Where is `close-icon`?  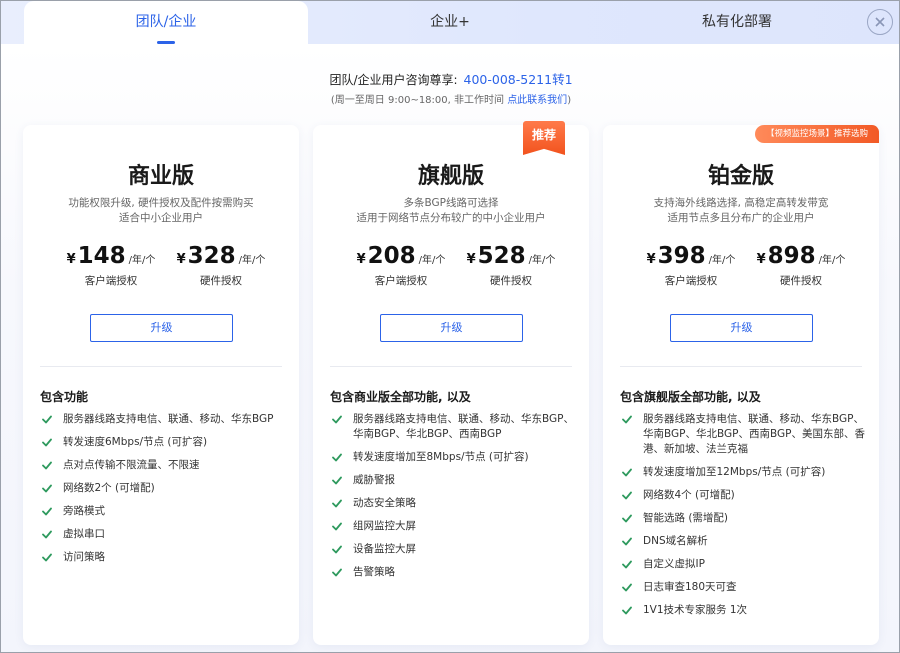
close-icon is located at coordinates (880, 22).